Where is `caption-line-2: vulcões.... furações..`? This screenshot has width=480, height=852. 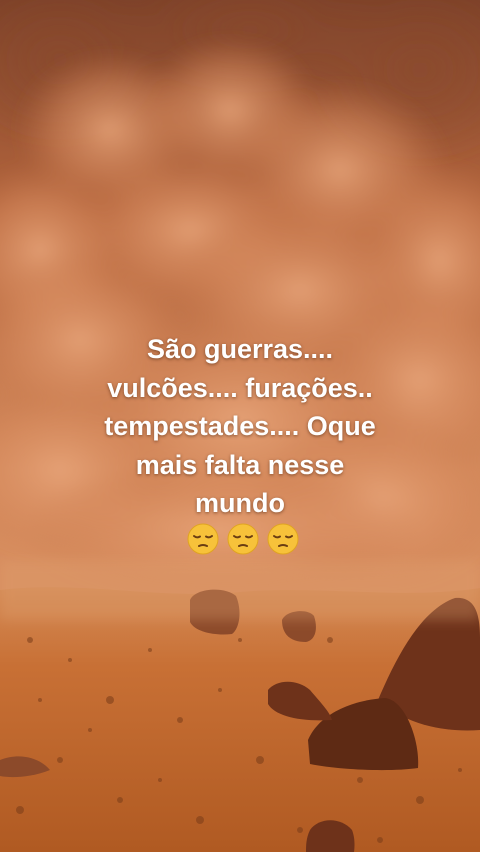 caption-line-2: vulcões.... furações.. is located at coordinates (240, 387).